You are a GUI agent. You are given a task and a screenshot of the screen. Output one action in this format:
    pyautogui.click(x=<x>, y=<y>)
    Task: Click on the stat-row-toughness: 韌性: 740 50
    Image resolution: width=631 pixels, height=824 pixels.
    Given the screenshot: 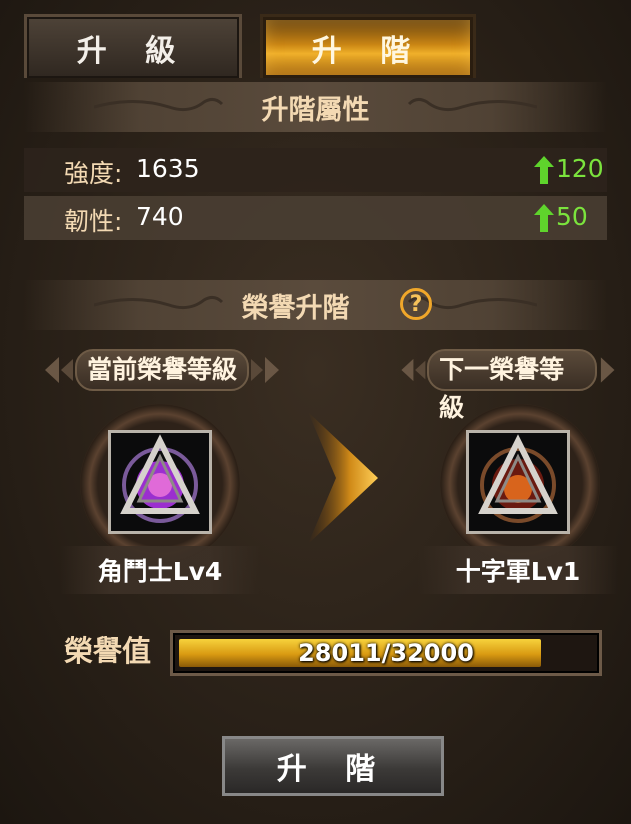 What is the action you would take?
    pyautogui.click(x=315, y=218)
    